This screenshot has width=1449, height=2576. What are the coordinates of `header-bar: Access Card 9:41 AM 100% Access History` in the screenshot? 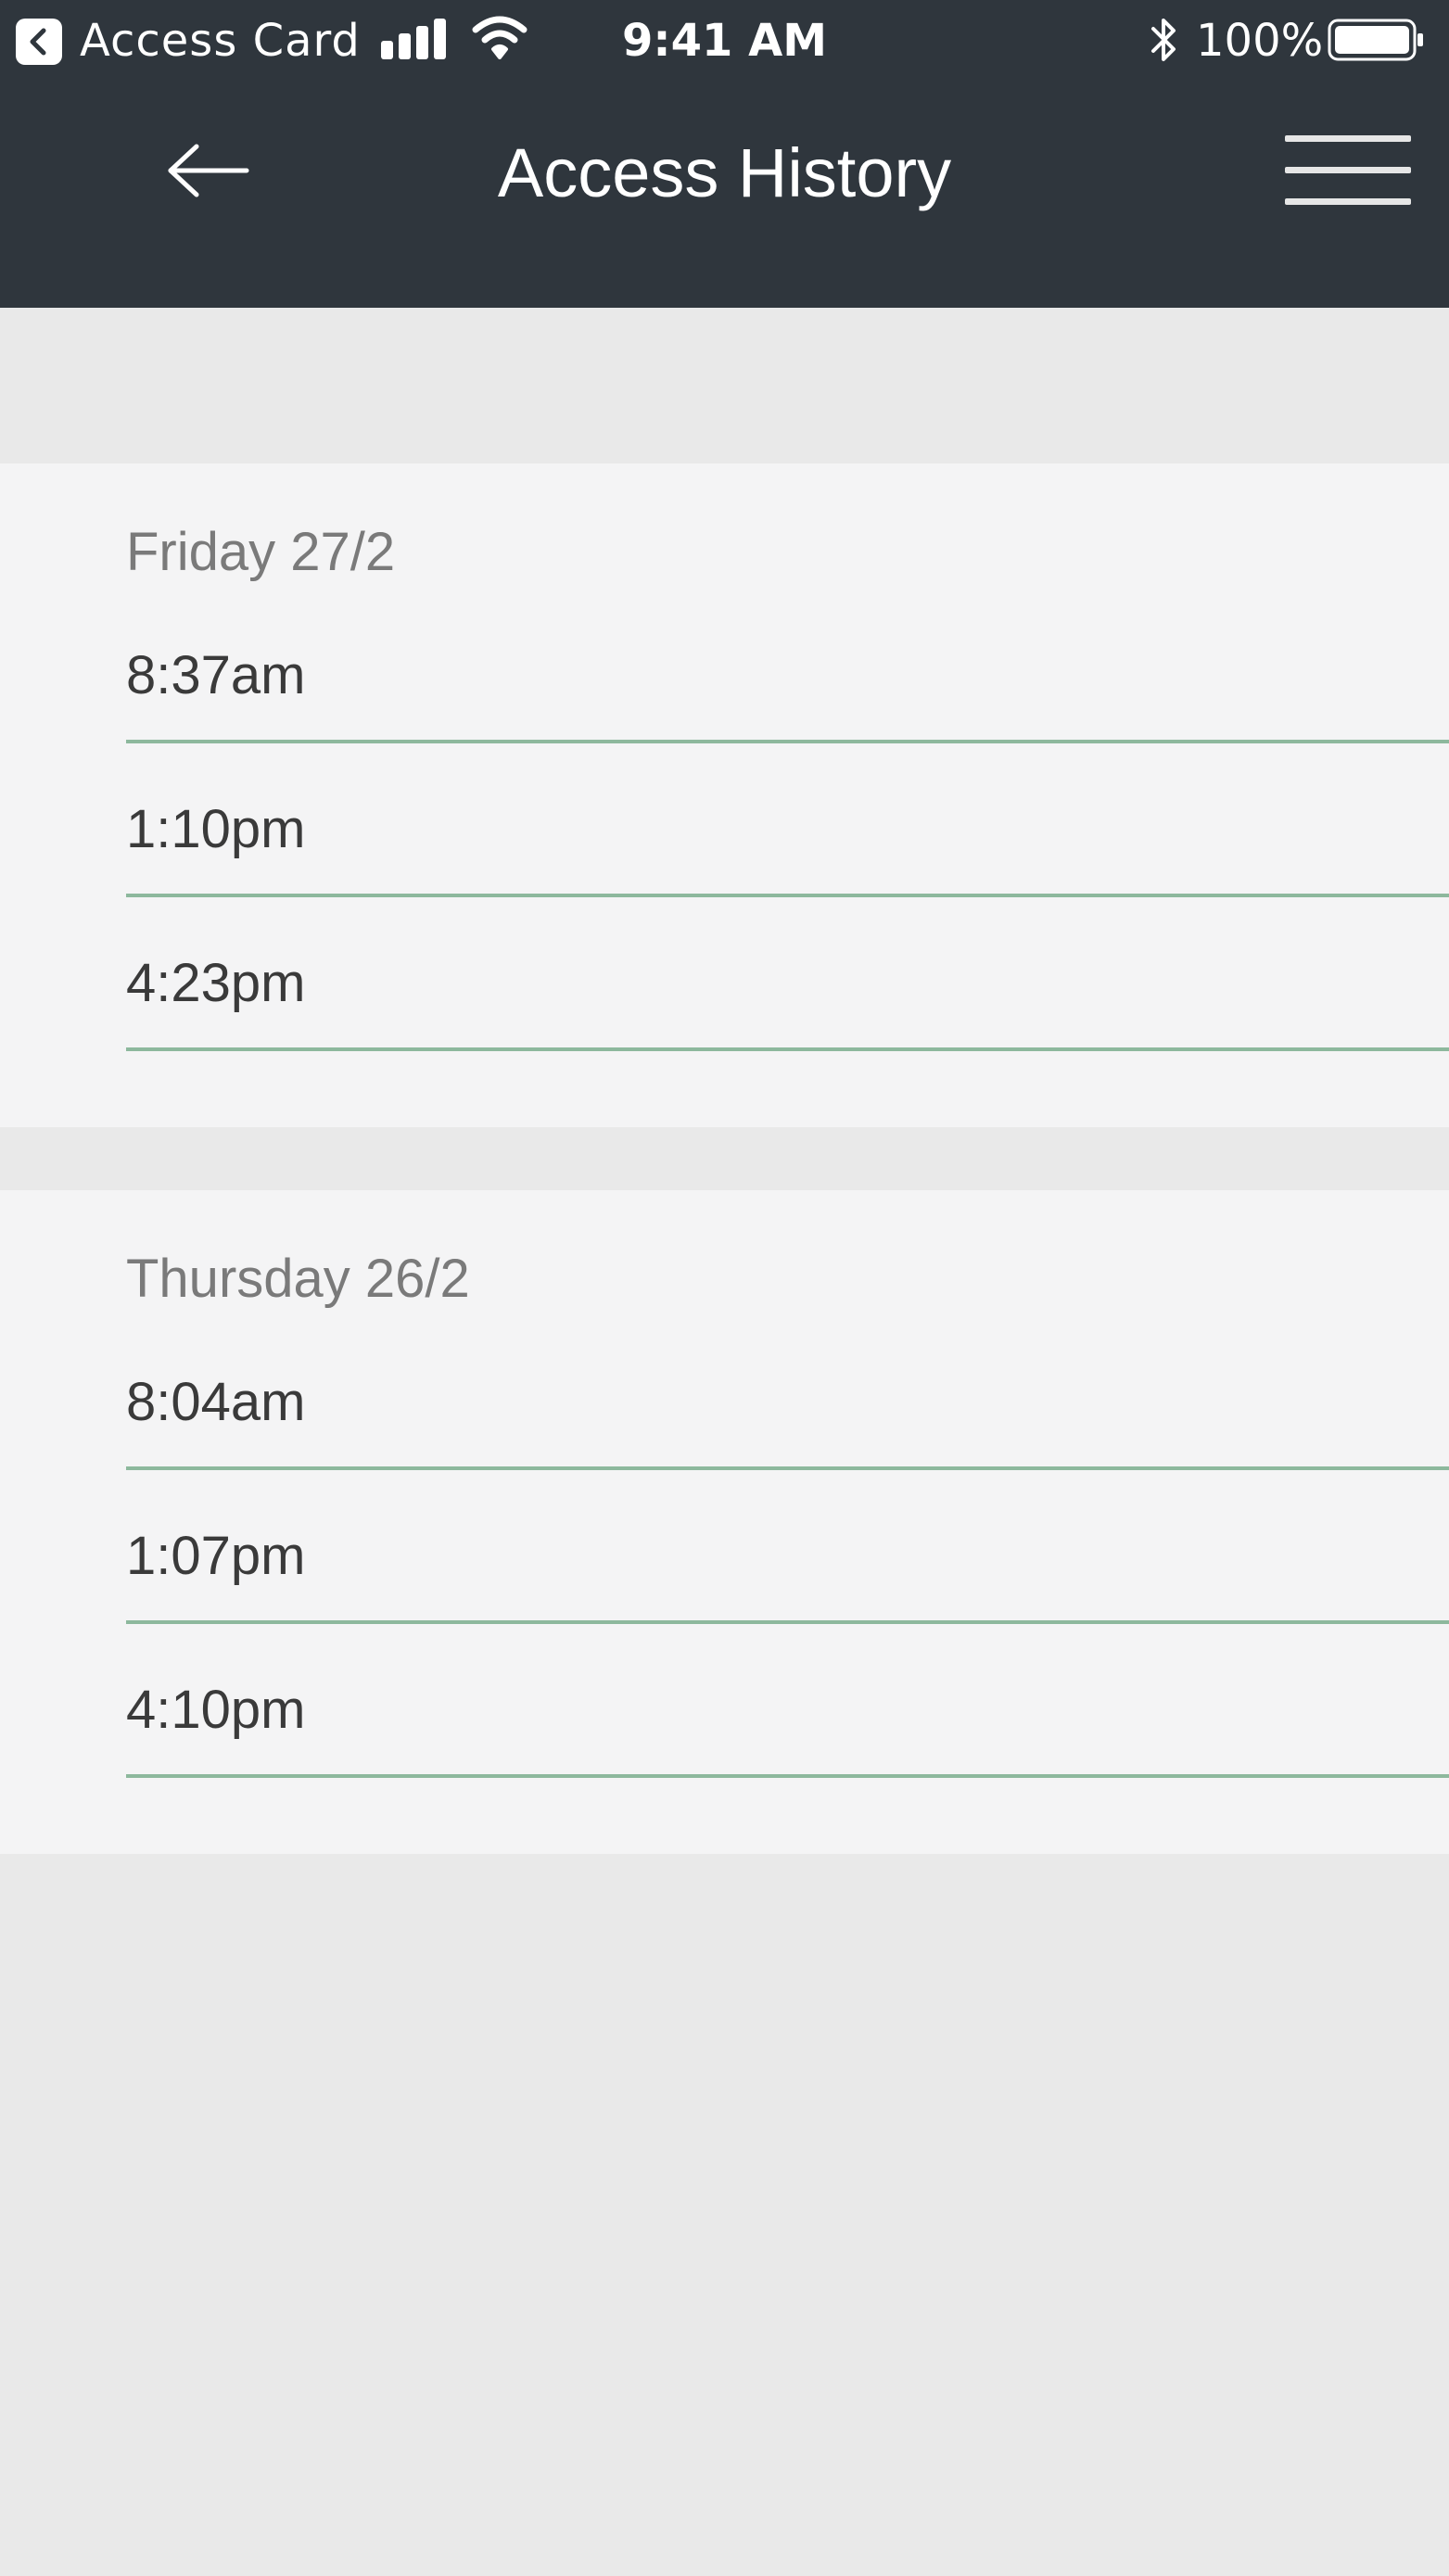 It's located at (724, 154).